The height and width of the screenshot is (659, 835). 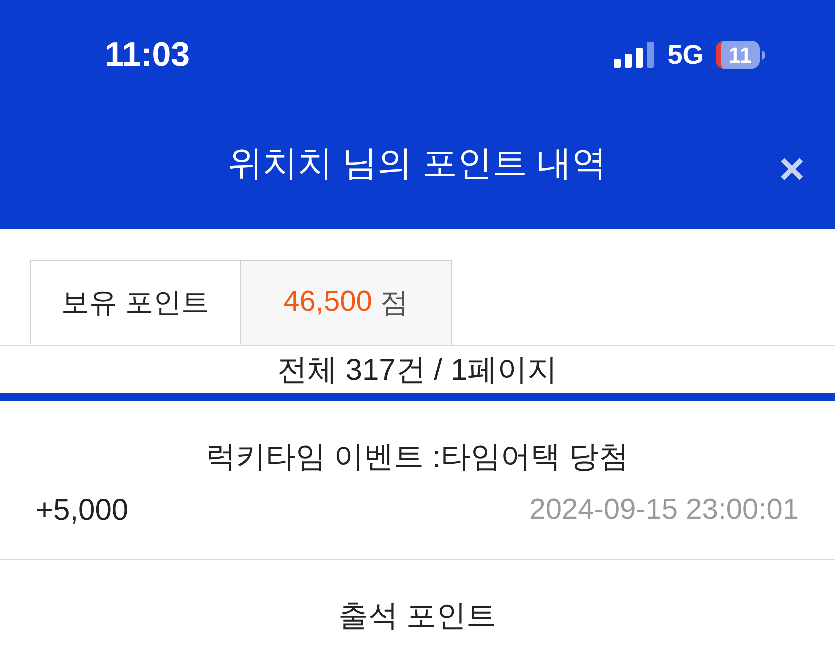 What do you see at coordinates (635, 55) in the screenshot?
I see `signal-icon` at bounding box center [635, 55].